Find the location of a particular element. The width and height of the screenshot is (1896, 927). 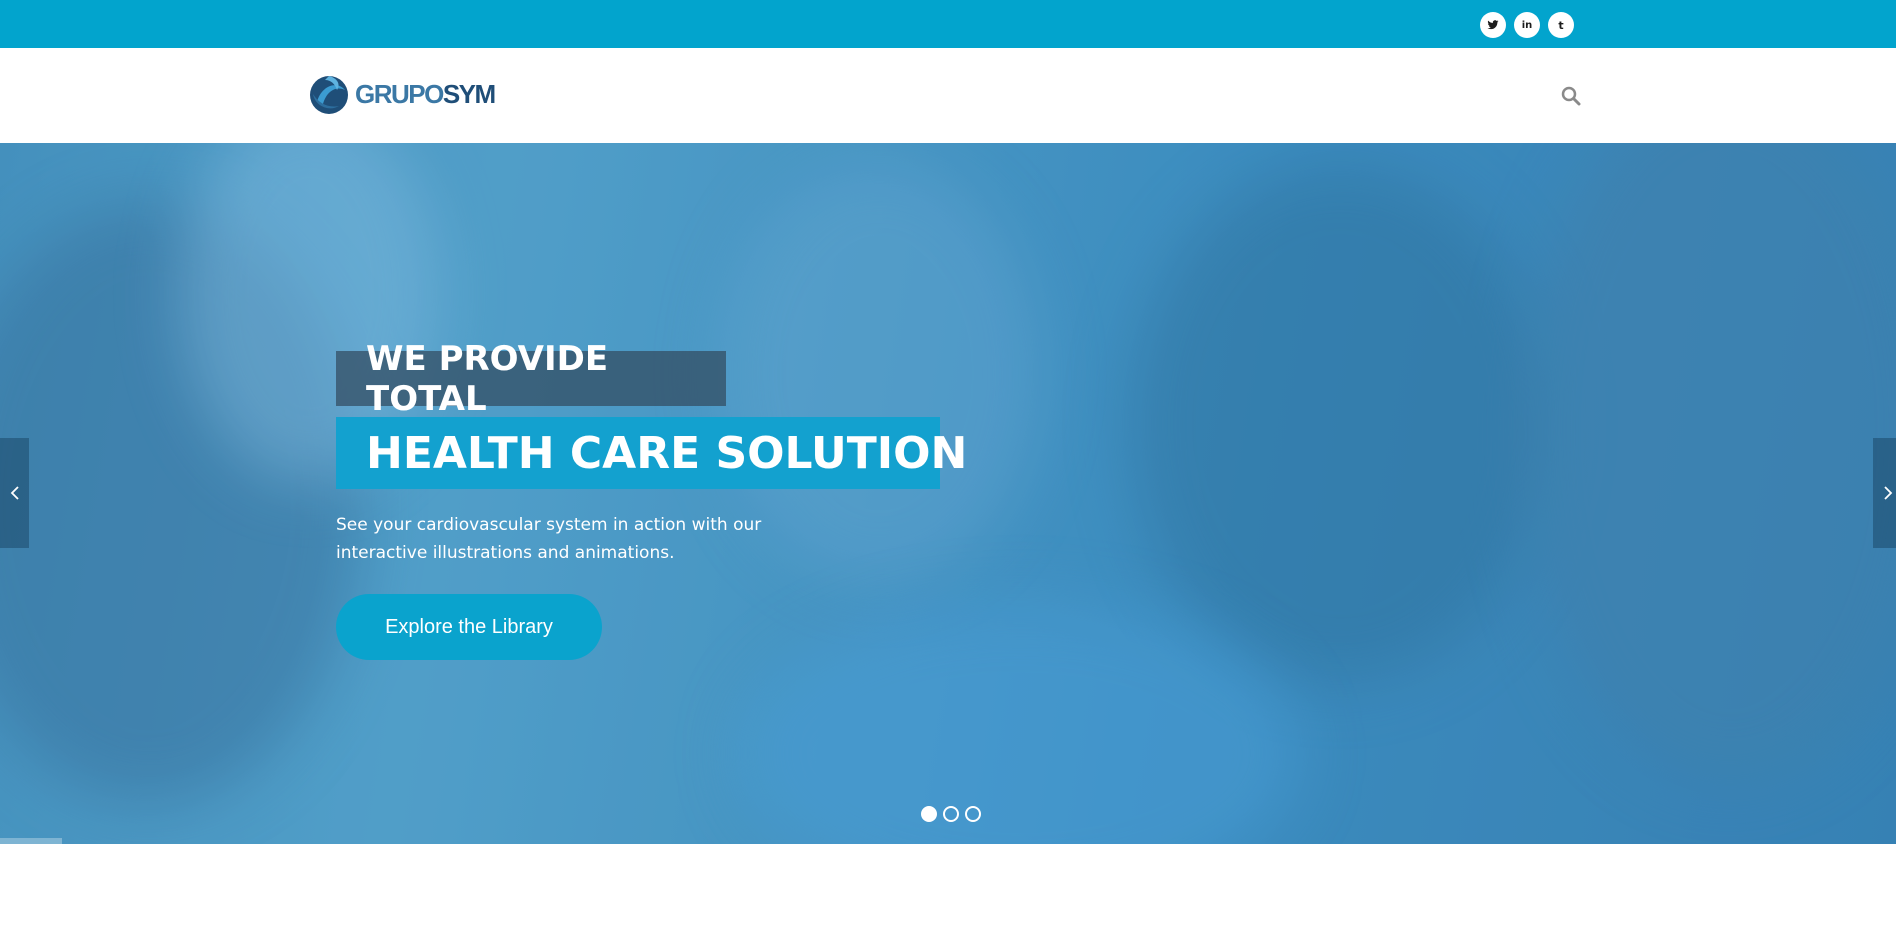

logo-text-light: GRUPO is located at coordinates (399, 93).